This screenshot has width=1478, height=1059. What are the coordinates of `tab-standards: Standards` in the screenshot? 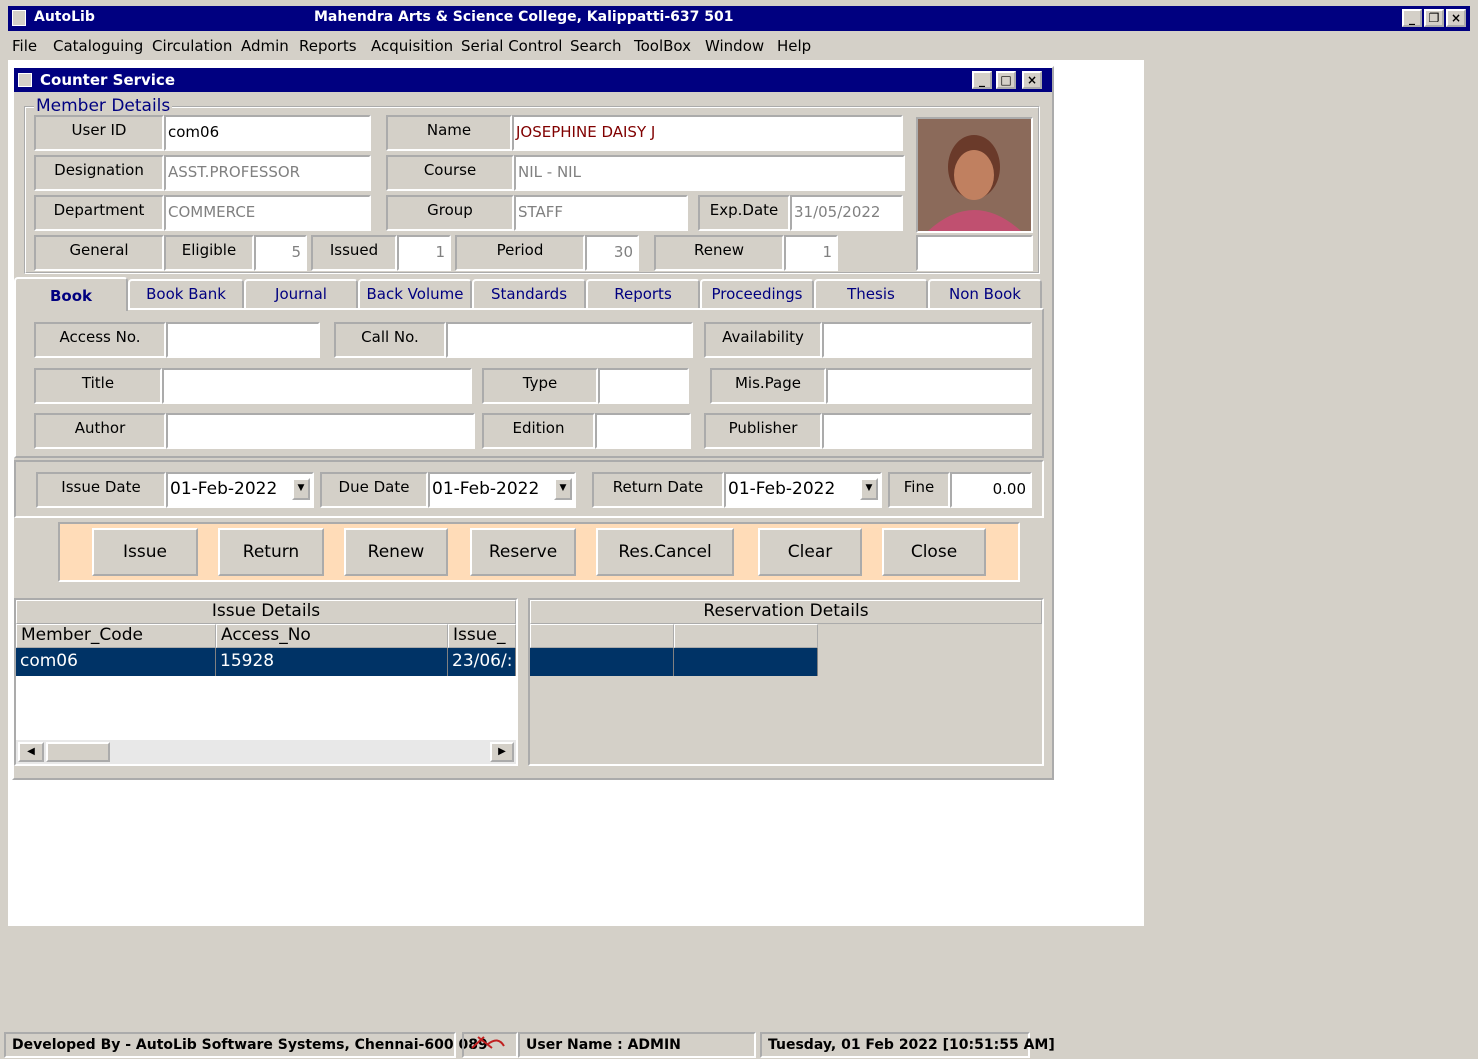 It's located at (529, 294).